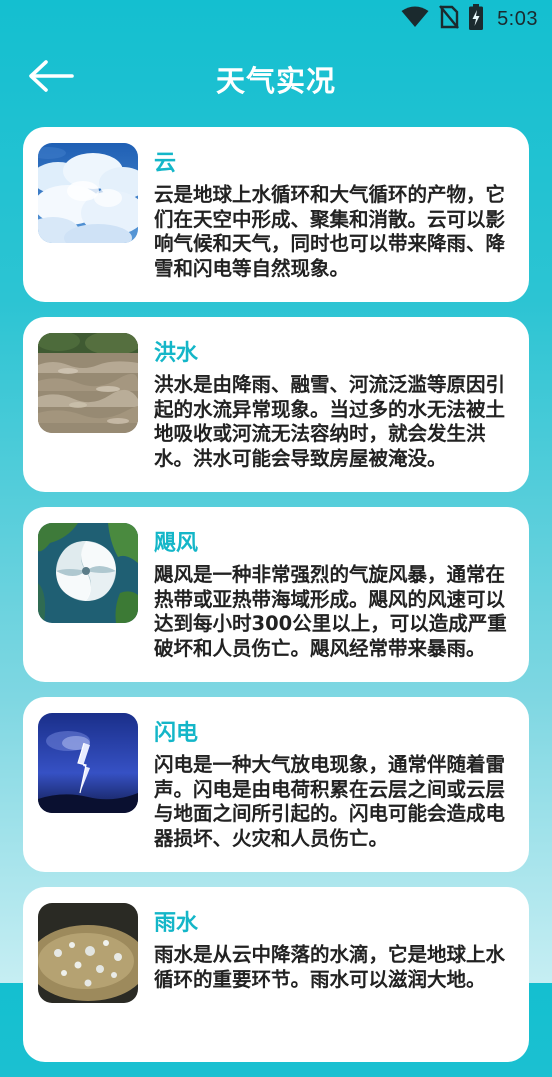 This screenshot has width=552, height=1077. What do you see at coordinates (330, 967) in the screenshot?
I see `card-description: 雨水是从云中降落的水滴，它是地球上水循环的重要环节。雨水可以滋润大地。` at bounding box center [330, 967].